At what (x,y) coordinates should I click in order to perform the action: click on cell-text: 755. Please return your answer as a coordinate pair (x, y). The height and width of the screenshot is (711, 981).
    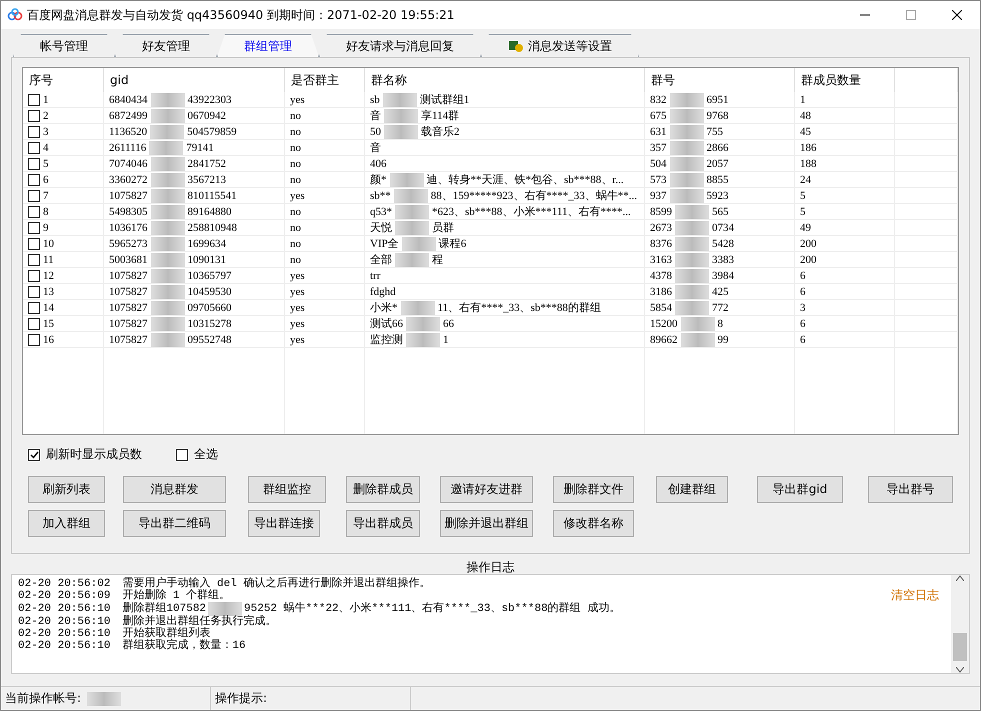
    Looking at the image, I should click on (714, 132).